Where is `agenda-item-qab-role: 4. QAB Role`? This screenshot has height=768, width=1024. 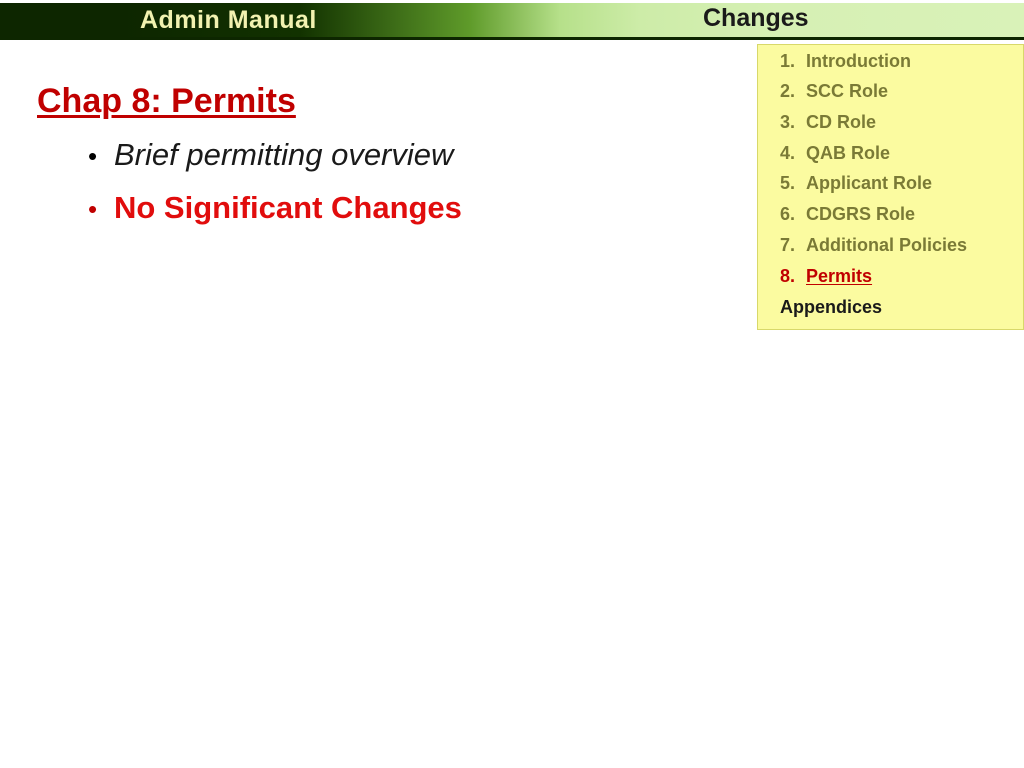
agenda-item-qab-role: 4. QAB Role is located at coordinates (835, 153).